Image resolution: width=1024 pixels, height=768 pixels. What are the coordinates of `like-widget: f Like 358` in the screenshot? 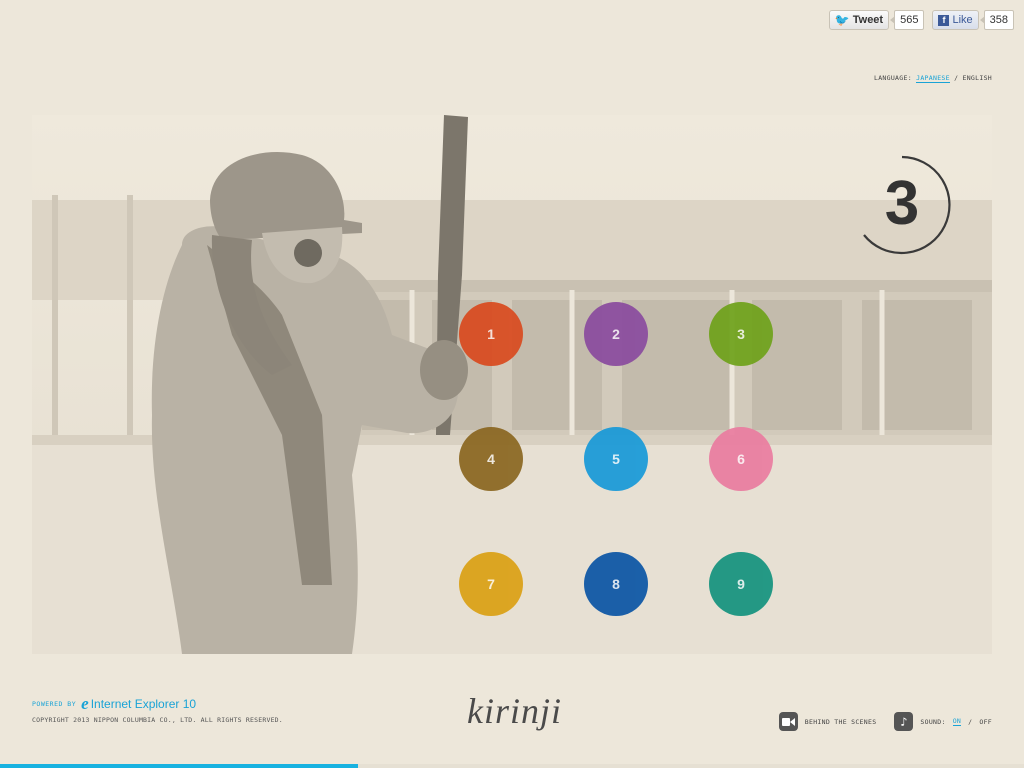 It's located at (973, 20).